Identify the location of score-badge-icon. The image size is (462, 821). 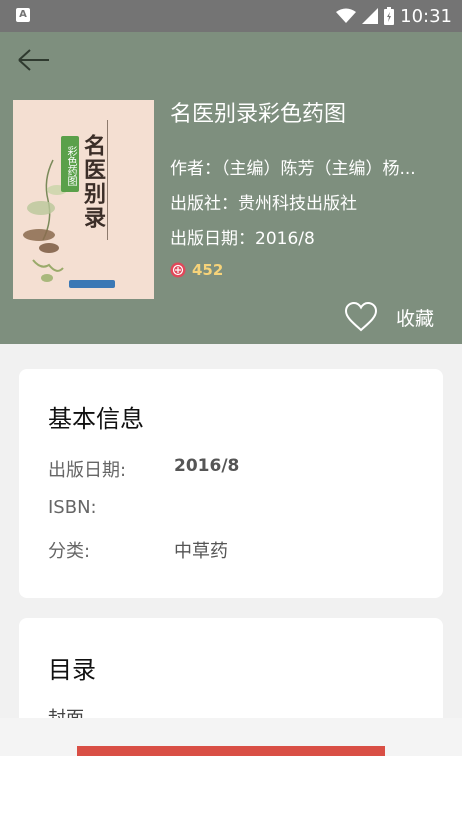
(178, 270).